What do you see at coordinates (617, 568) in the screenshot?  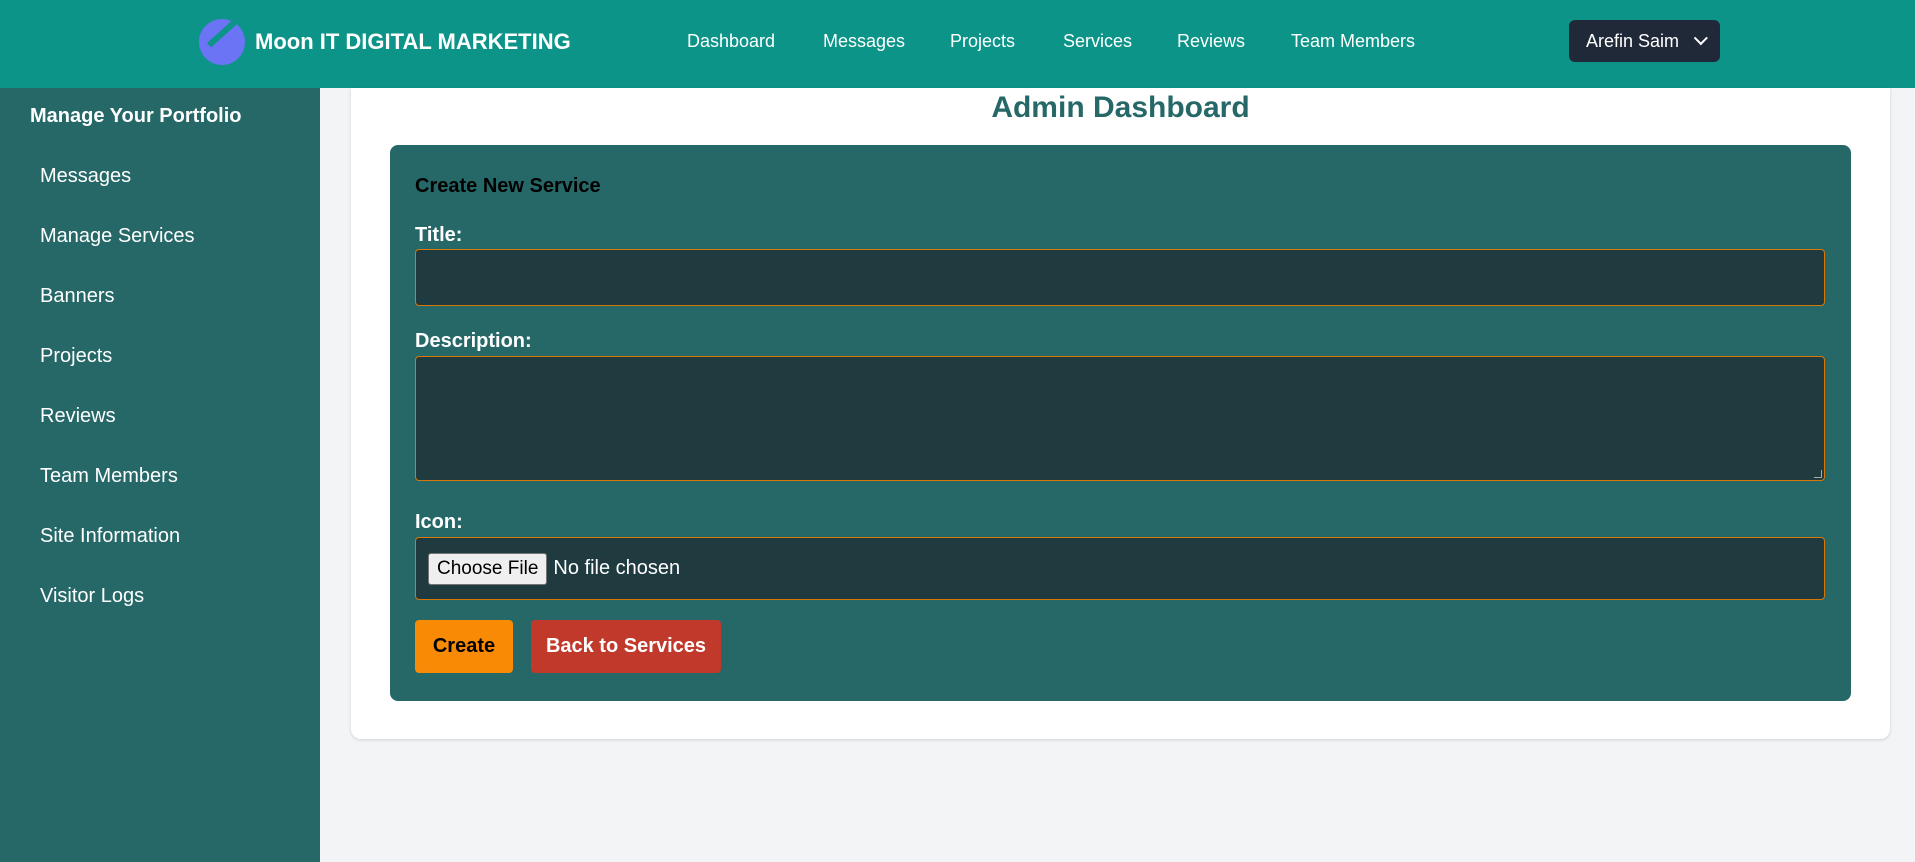 I see `file-status: No file chosen` at bounding box center [617, 568].